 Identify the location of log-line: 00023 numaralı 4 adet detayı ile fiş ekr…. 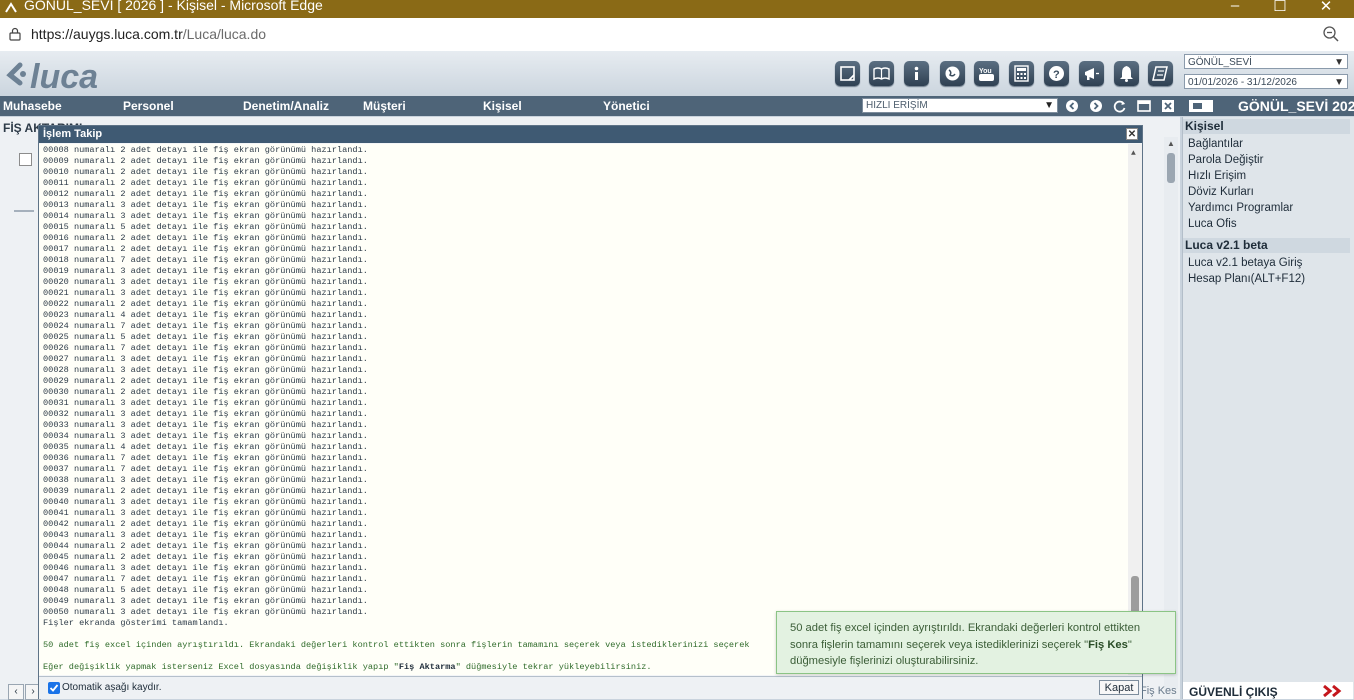
(205, 315).